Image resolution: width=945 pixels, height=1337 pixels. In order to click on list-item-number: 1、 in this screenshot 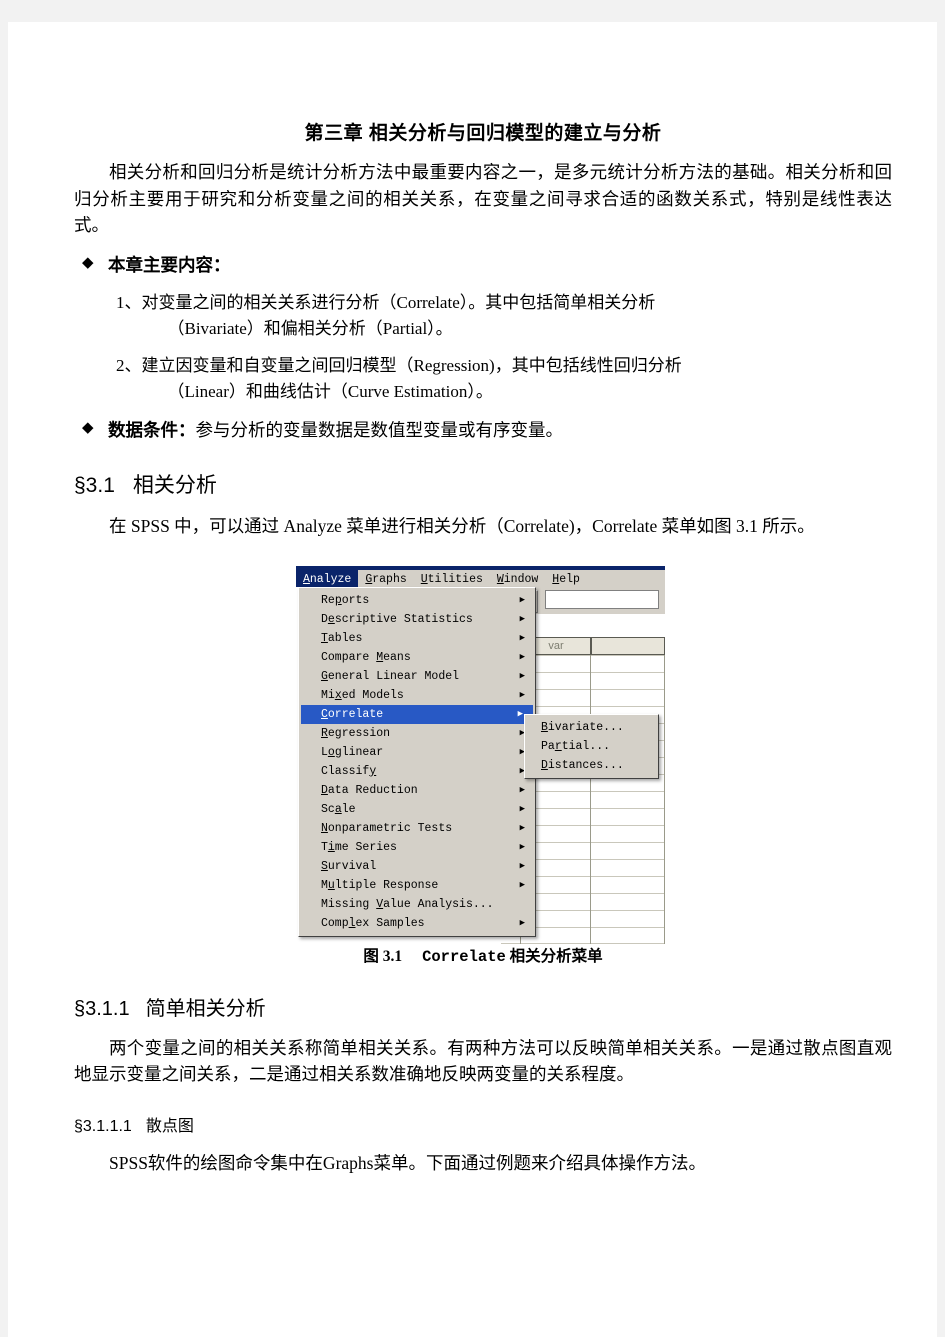, I will do `click(129, 303)`.